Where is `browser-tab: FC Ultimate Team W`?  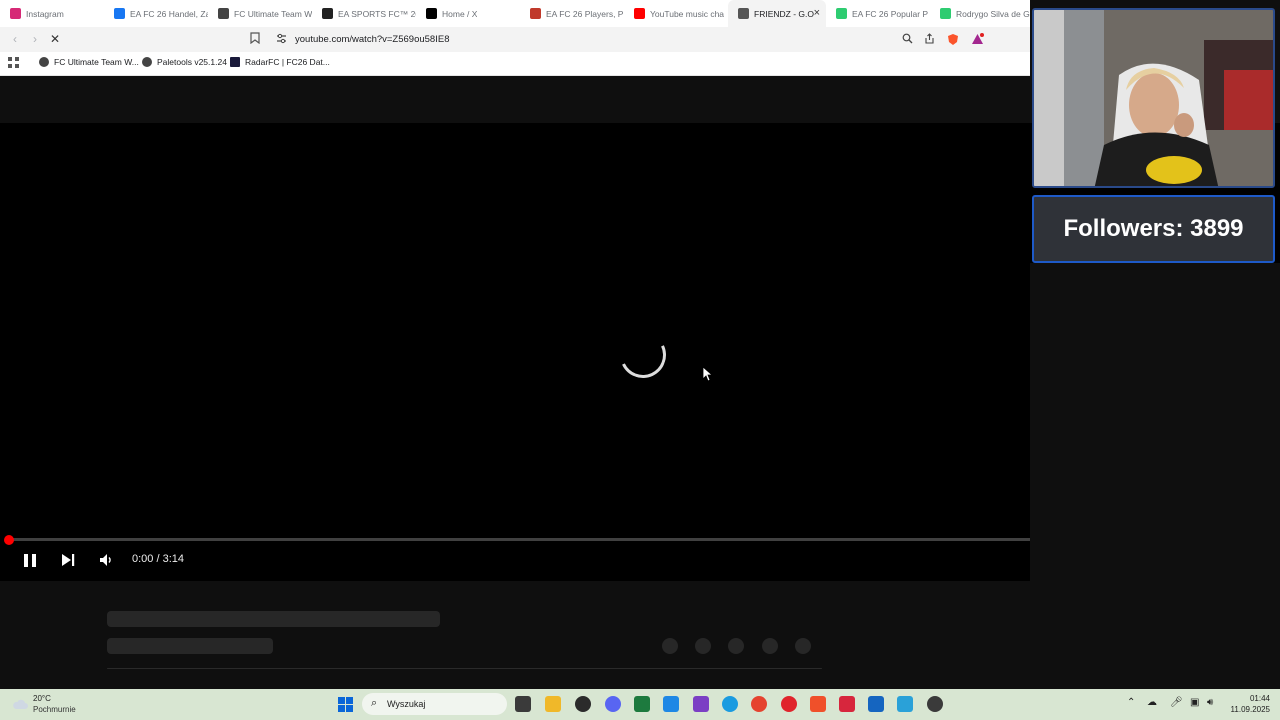 browser-tab: FC Ultimate Team W is located at coordinates (260, 13).